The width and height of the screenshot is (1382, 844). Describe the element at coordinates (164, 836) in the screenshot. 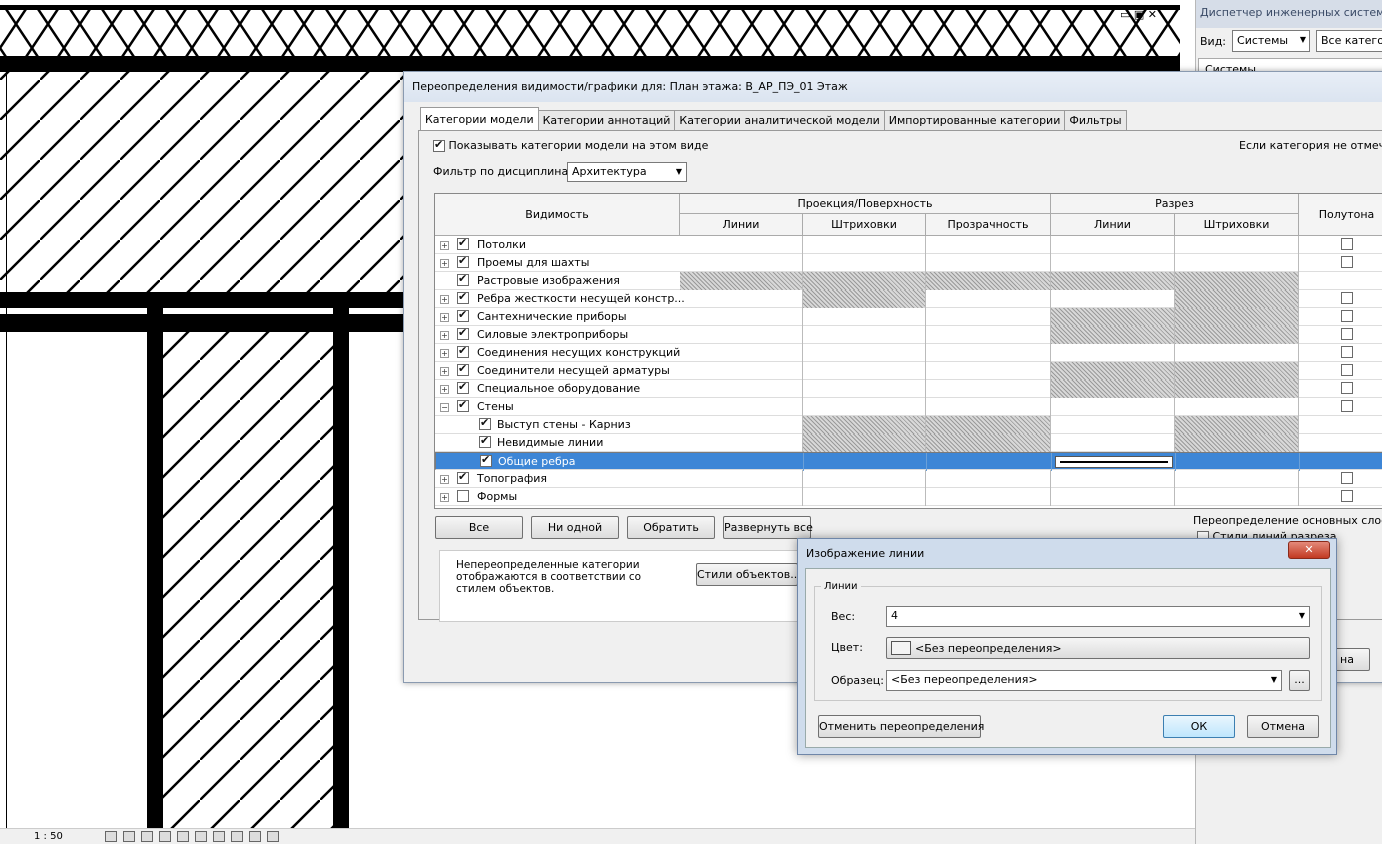

I see `shadows-icon` at that location.